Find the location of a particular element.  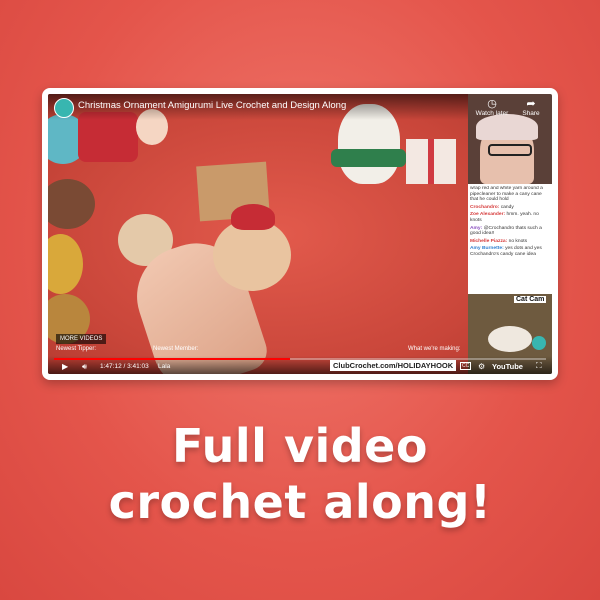

youtube-logo: YouTube is located at coordinates (507, 366).